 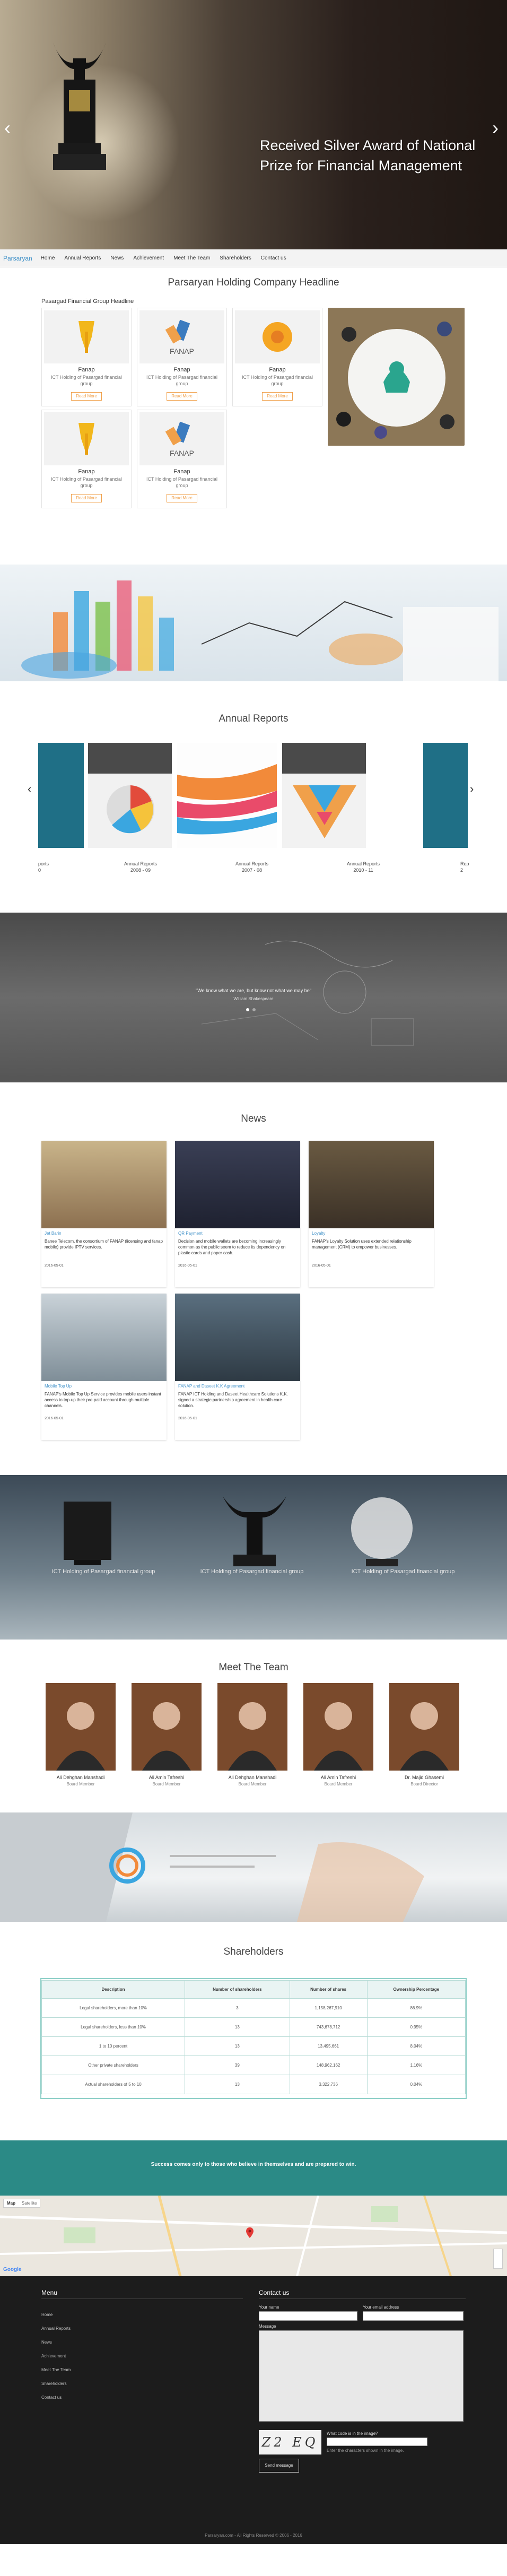 I want to click on quote-pagination, so click(x=251, y=1009).